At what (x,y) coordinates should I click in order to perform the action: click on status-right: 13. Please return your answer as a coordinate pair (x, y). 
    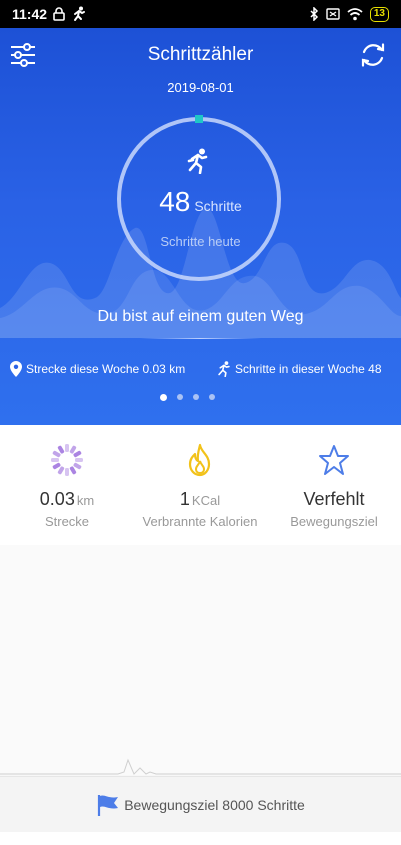
    Looking at the image, I should click on (349, 14).